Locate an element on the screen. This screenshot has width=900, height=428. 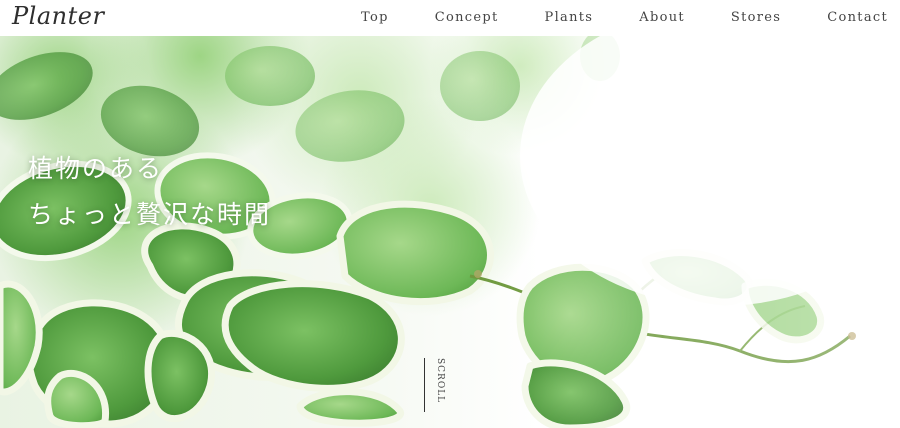
catchcopy-line1: 植物のある is located at coordinates (96, 168).